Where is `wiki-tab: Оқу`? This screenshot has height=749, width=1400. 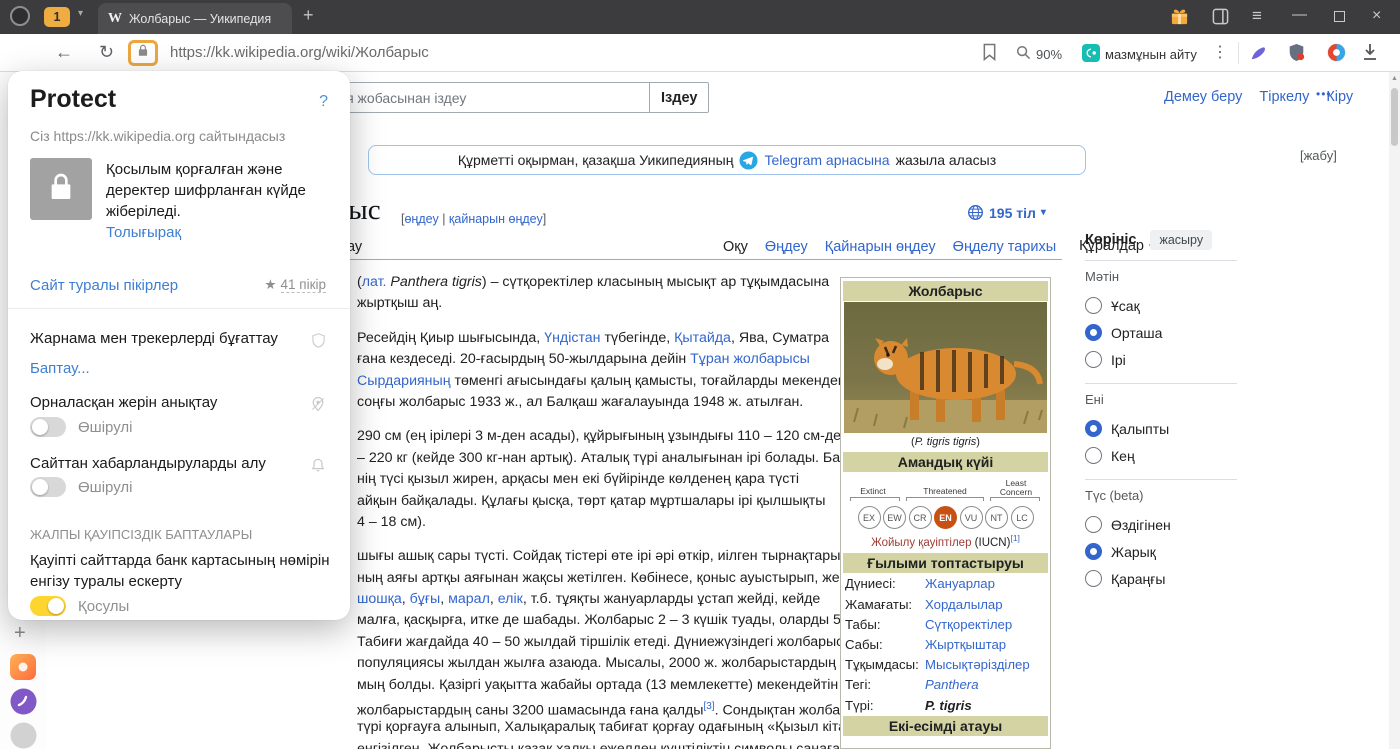
wiki-tab: Оқу is located at coordinates (735, 249).